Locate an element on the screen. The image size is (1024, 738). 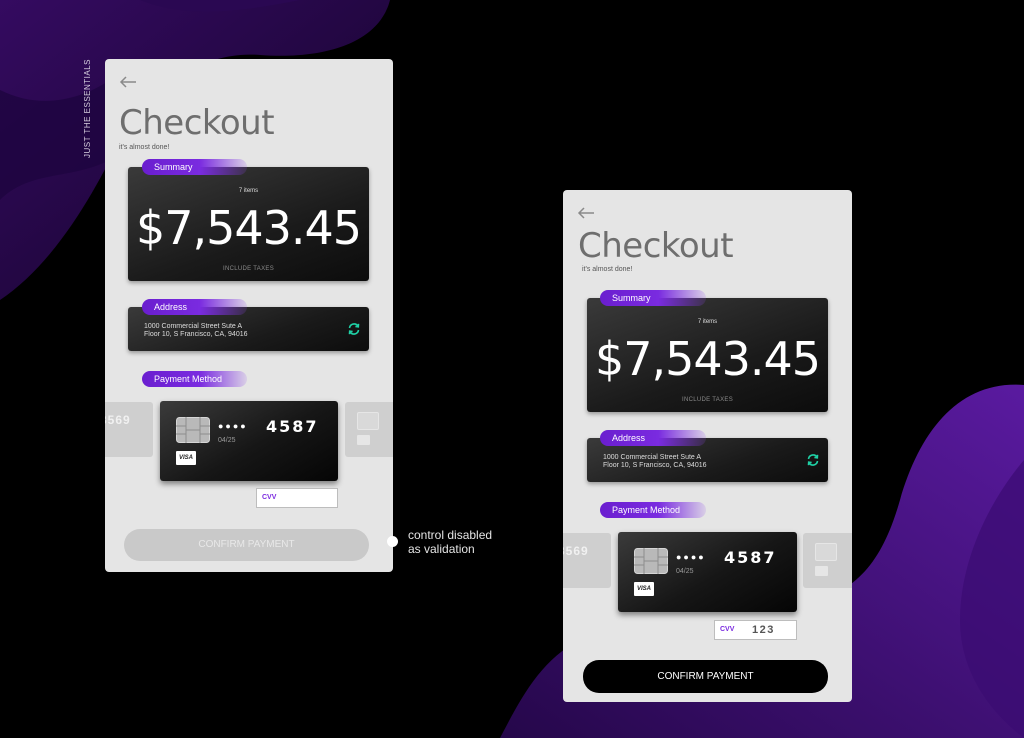
cvv-value: 123 is located at coordinates (763, 630).